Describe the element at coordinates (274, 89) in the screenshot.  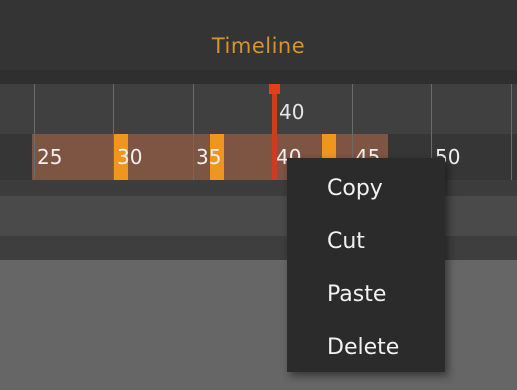
I see `playhead-handle` at that location.